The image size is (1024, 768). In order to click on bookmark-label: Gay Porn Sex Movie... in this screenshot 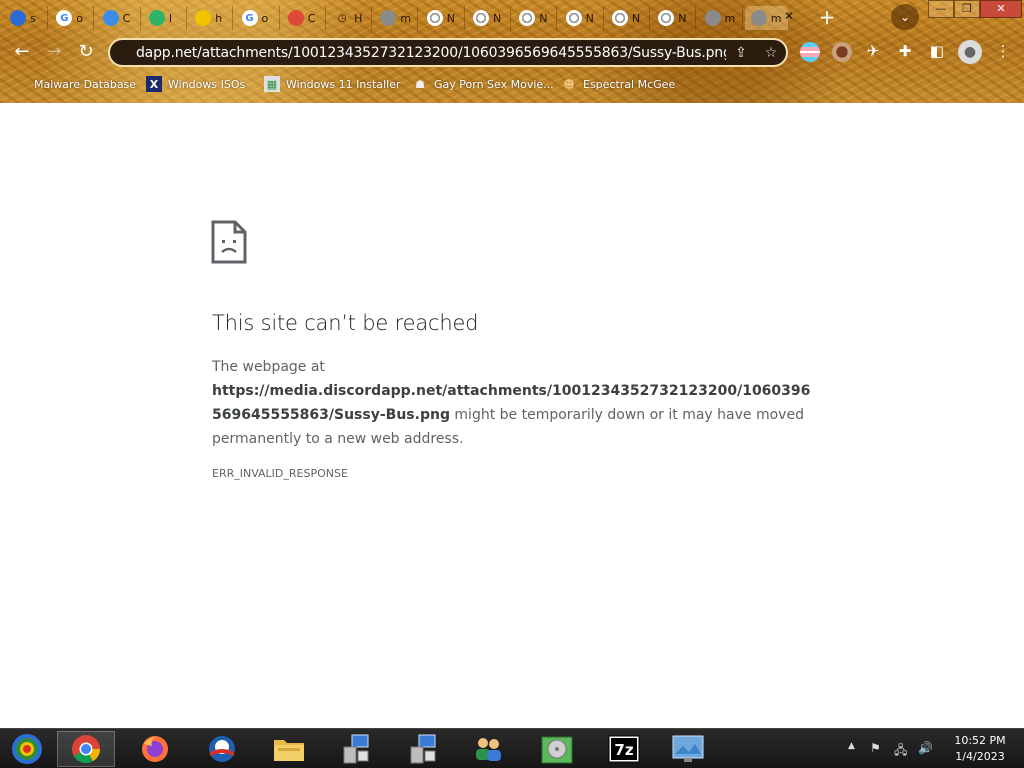, I will do `click(494, 84)`.